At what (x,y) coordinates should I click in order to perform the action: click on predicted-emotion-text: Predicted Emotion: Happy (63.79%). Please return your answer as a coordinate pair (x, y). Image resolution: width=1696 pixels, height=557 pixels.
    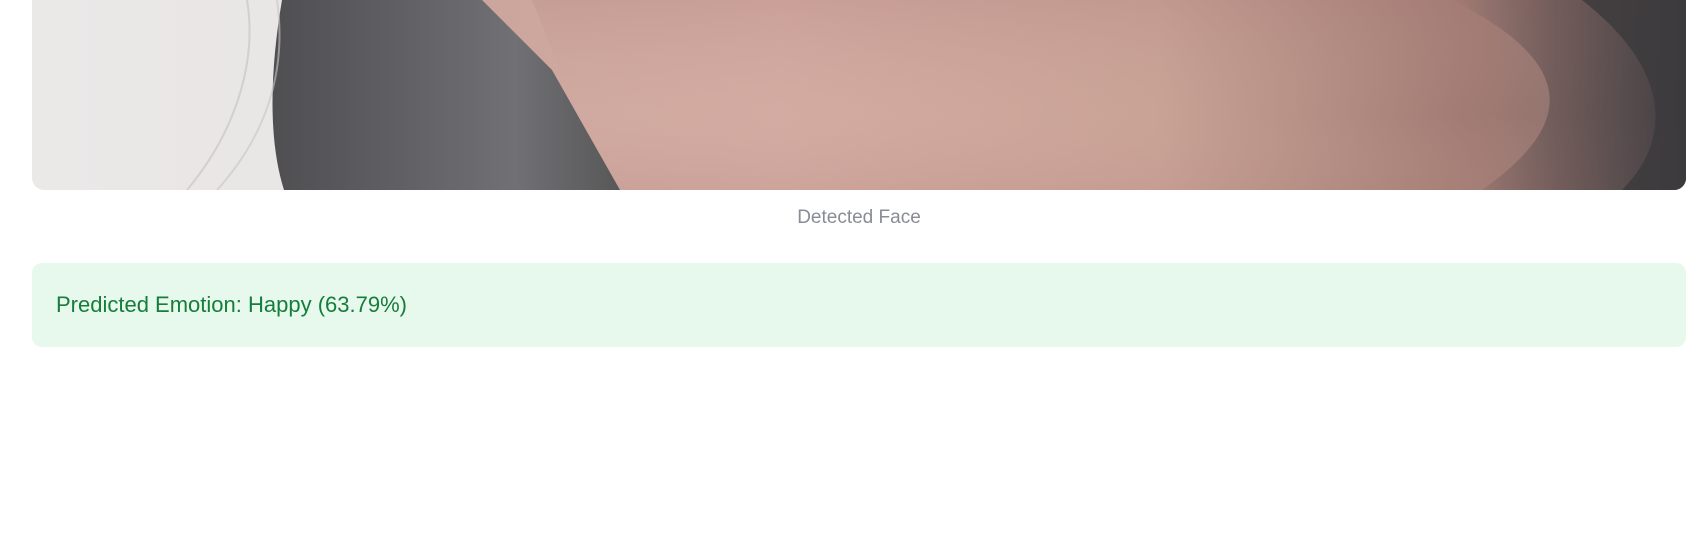
    Looking at the image, I should click on (231, 304).